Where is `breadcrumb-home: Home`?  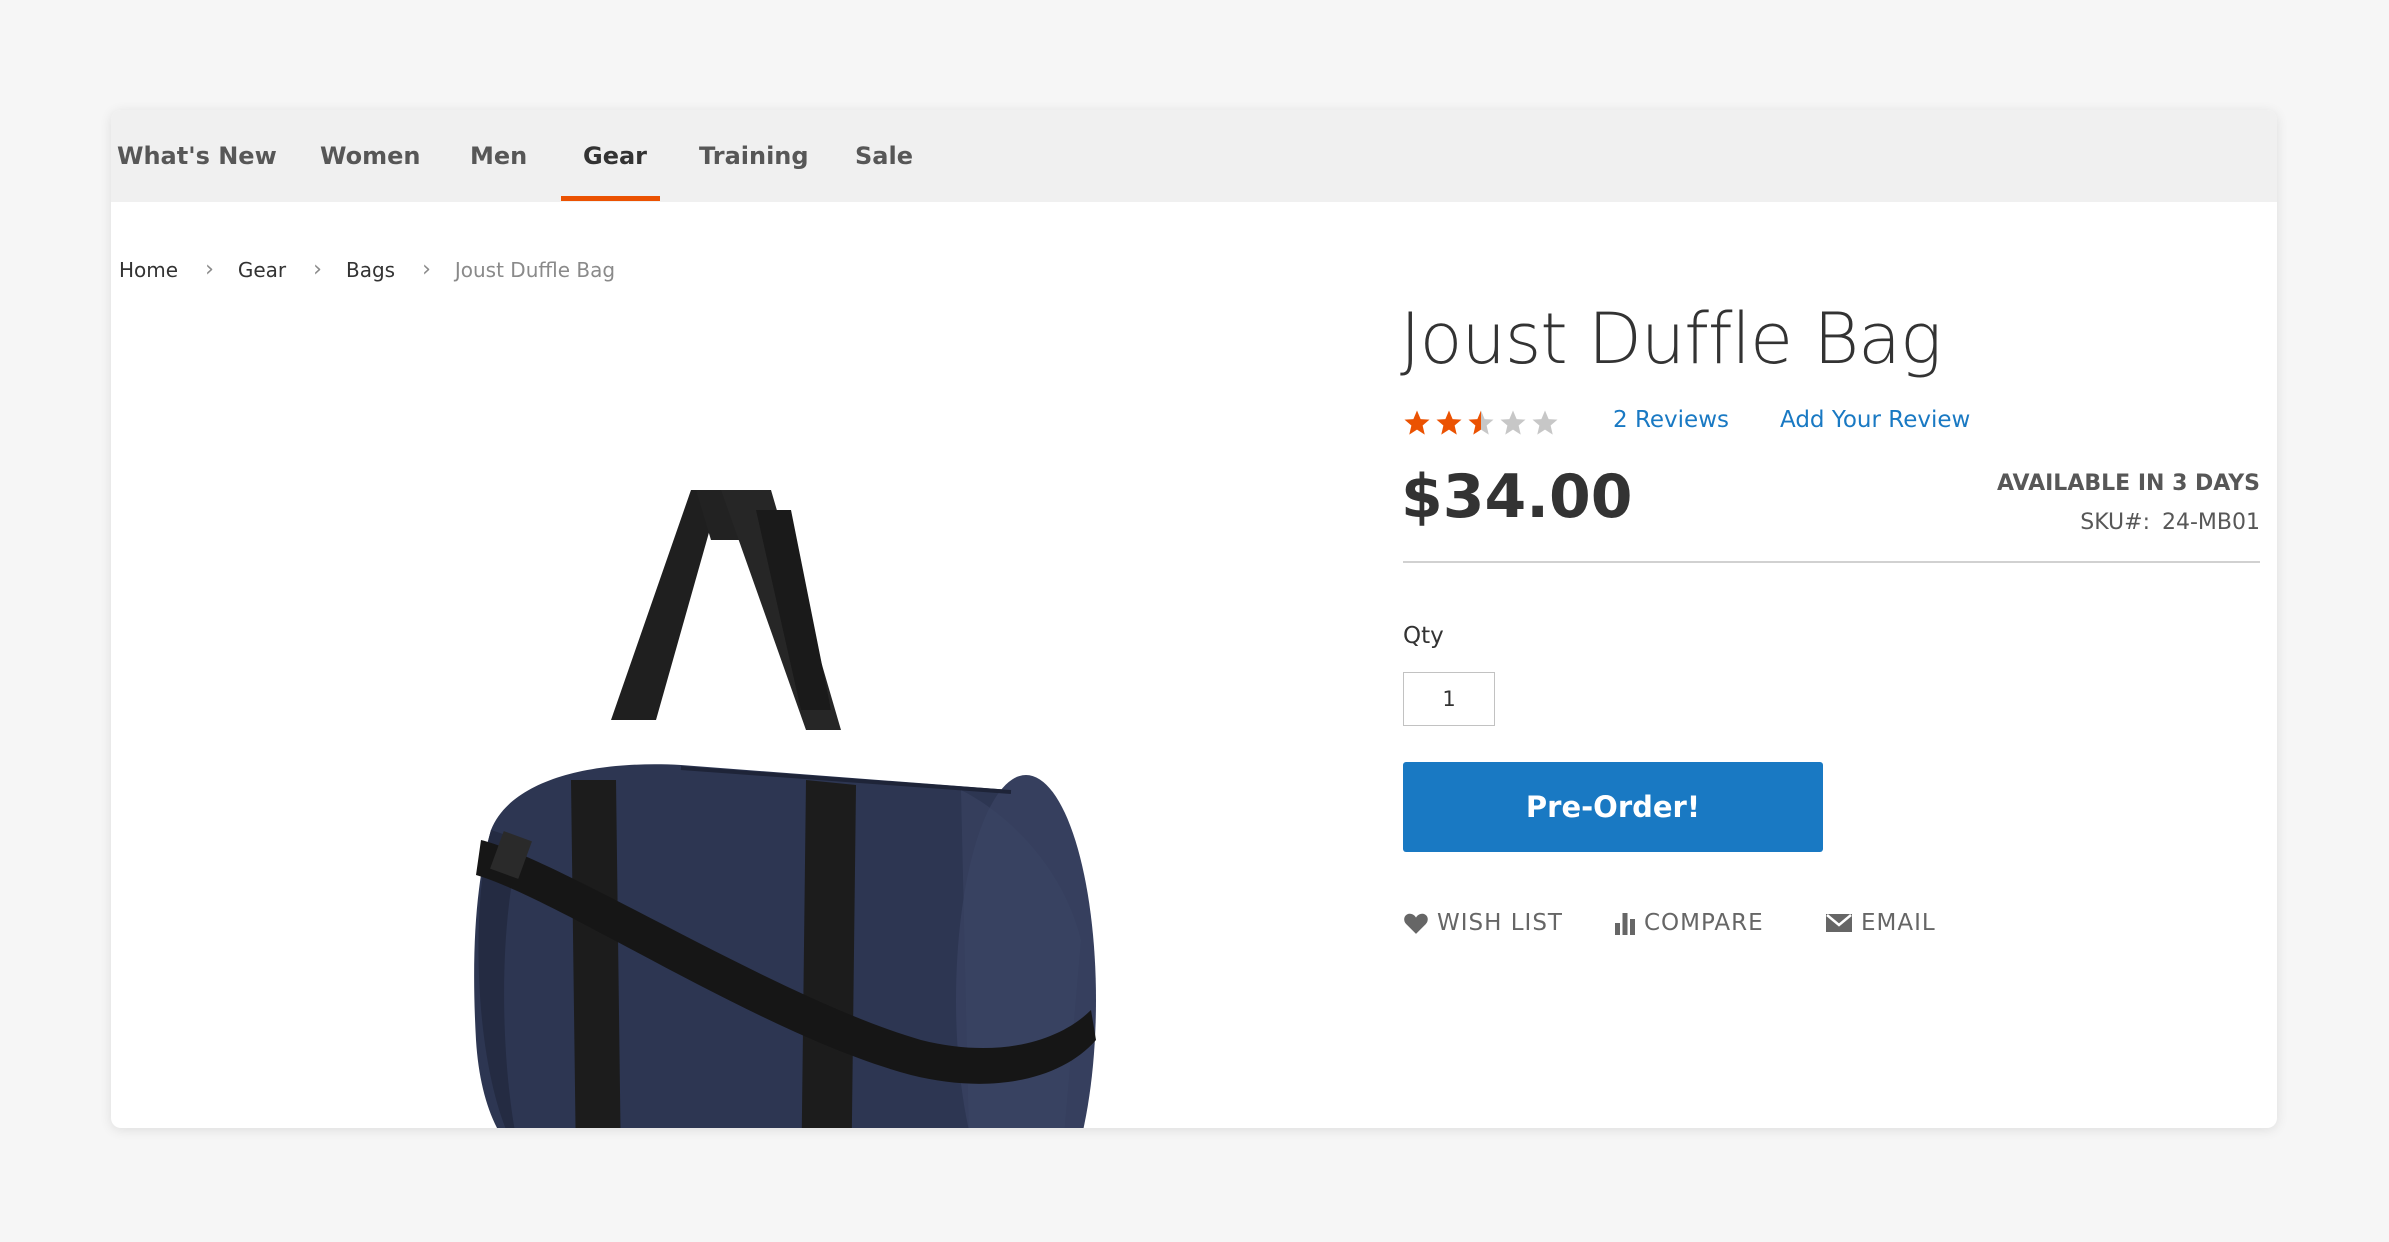 breadcrumb-home: Home is located at coordinates (148, 270).